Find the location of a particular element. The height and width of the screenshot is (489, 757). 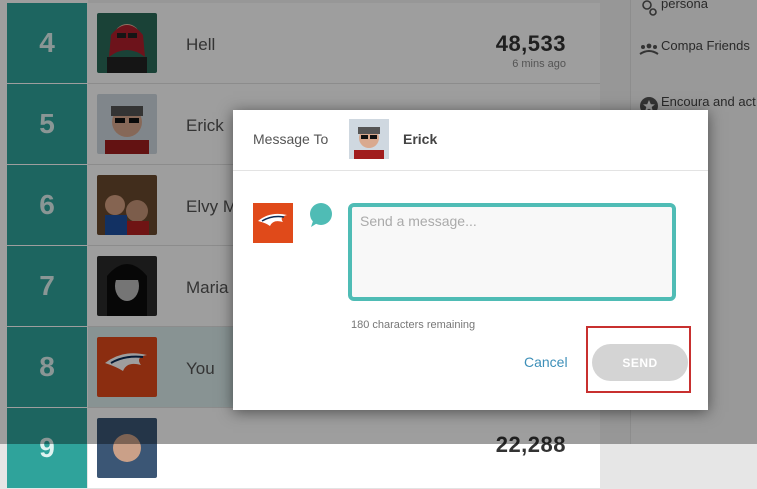

recipient-name: Erick is located at coordinates (420, 139).